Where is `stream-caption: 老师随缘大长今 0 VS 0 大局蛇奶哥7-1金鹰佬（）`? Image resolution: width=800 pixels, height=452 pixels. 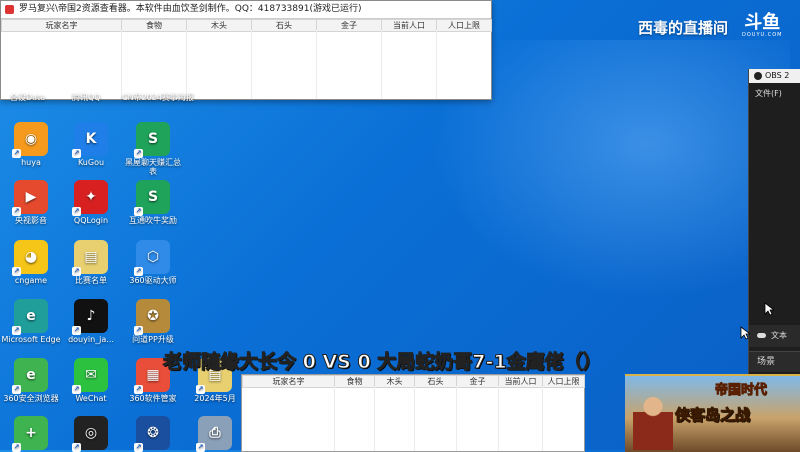
stream-caption: 老师随缘大长今 0 VS 0 大局蛇奶哥7-1金鹰佬（） is located at coordinates (383, 362).